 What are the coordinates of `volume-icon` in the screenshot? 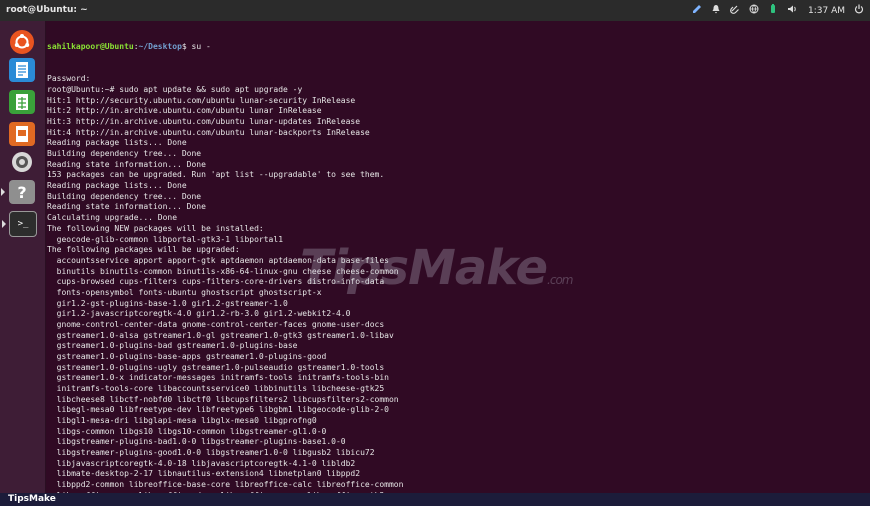 It's located at (792, 10).